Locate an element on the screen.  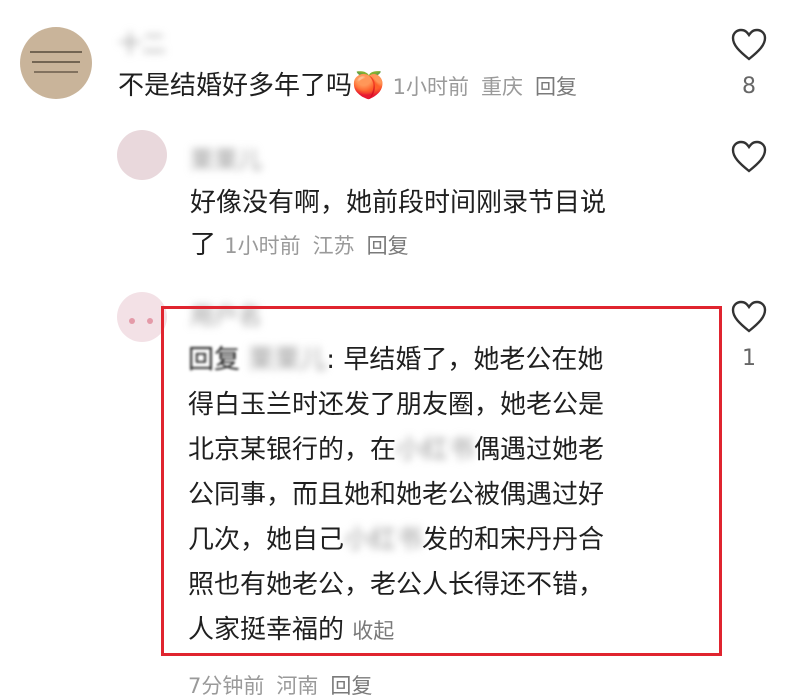
like-count: 1 is located at coordinates (749, 358).